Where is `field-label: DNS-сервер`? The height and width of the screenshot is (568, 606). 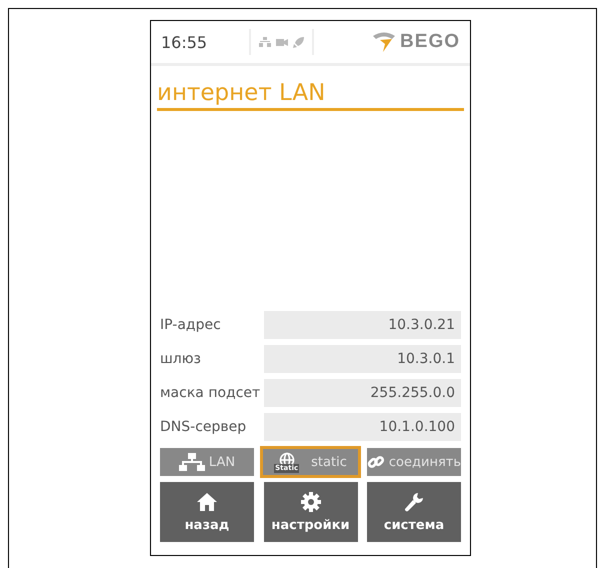
field-label: DNS-сервер is located at coordinates (204, 427).